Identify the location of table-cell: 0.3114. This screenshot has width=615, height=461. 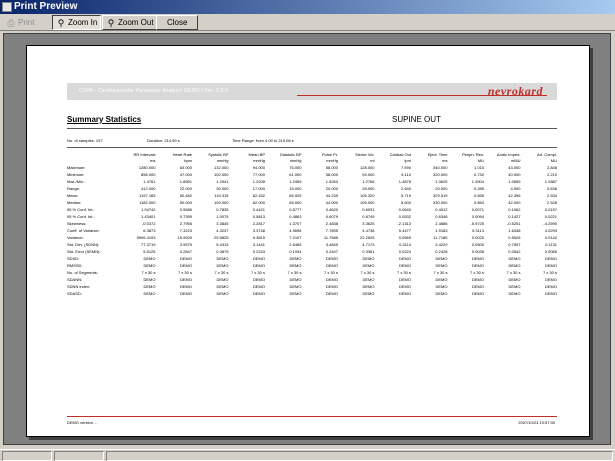
(405, 244).